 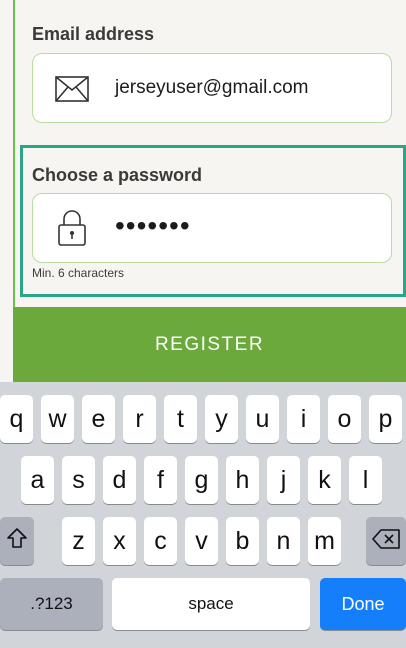 What do you see at coordinates (78, 480) in the screenshot?
I see `key-s: s` at bounding box center [78, 480].